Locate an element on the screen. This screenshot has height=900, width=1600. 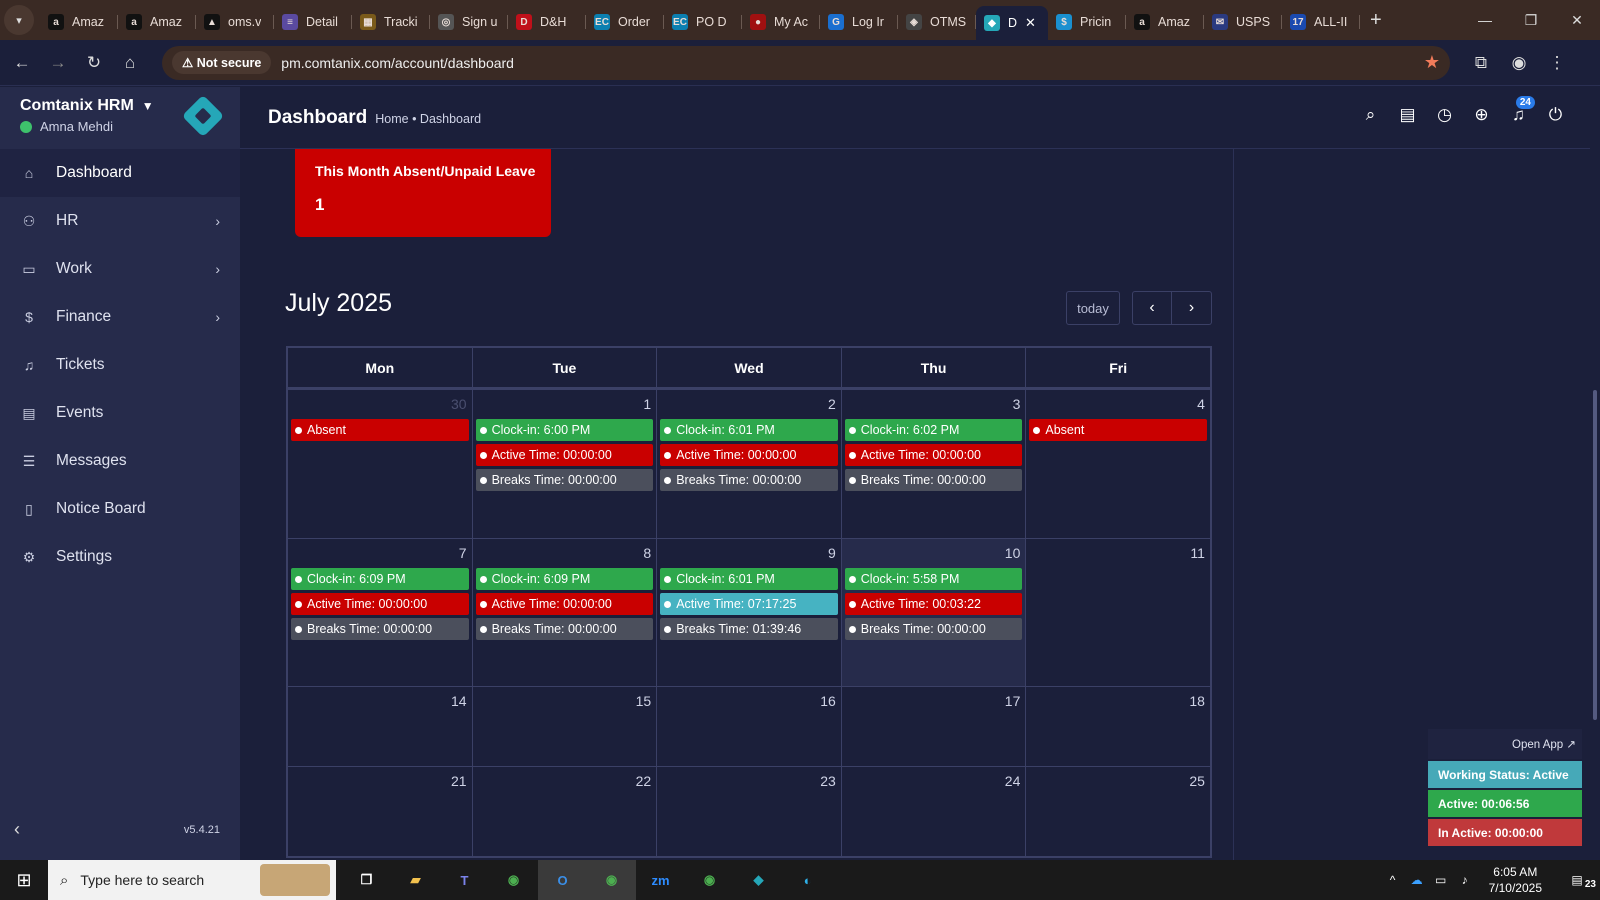
open-app-link: Open App ↗ is located at coordinates (1505, 744).